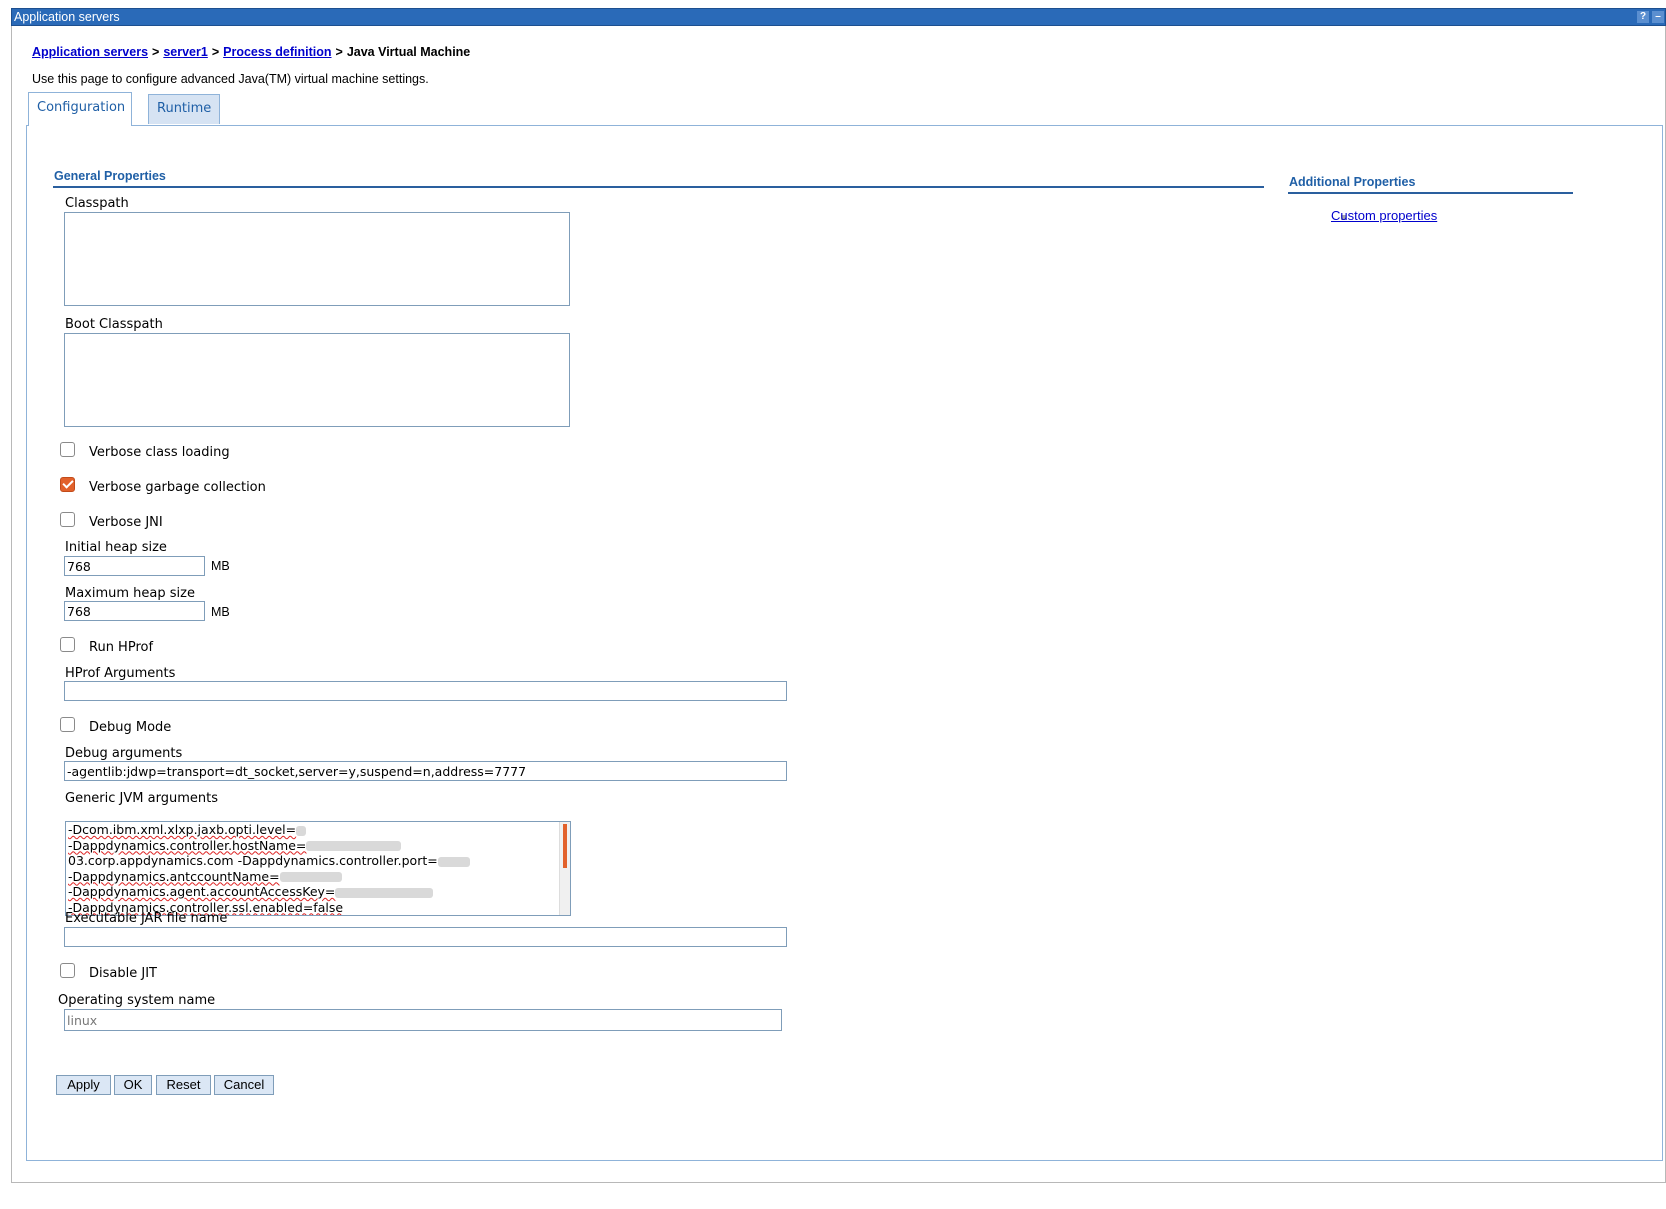 The width and height of the screenshot is (1666, 1209). What do you see at coordinates (220, 566) in the screenshot?
I see `initial-heap-unit: MB` at bounding box center [220, 566].